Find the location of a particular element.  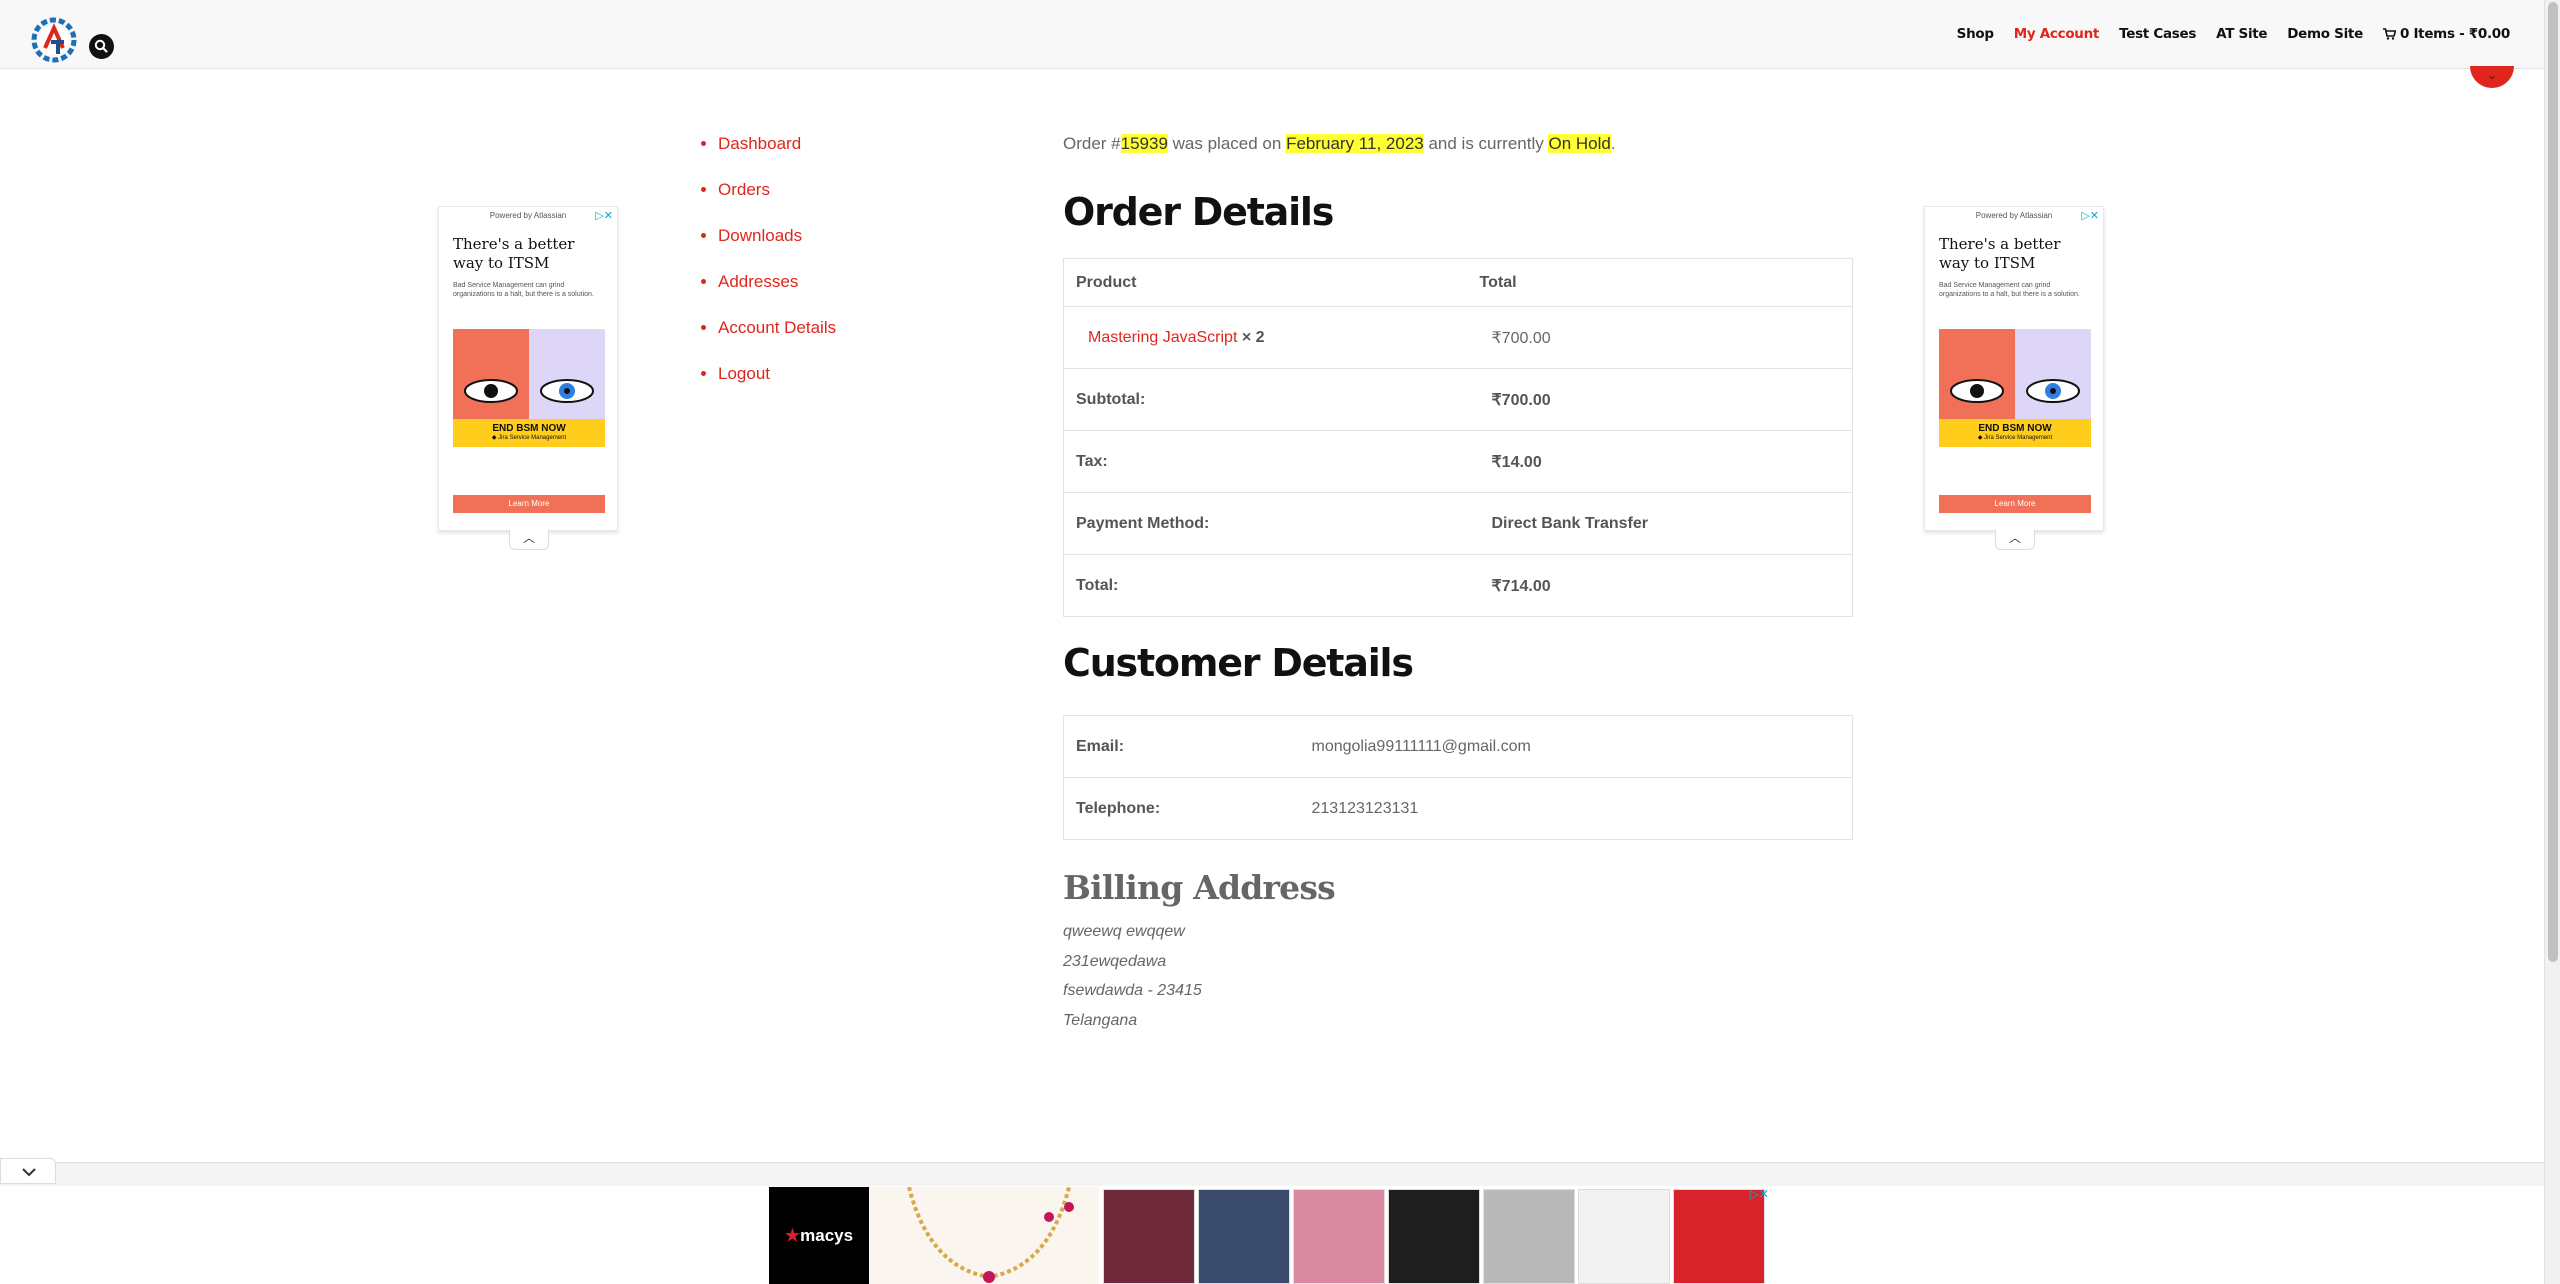

nav-test-cases: Test Cases is located at coordinates (2157, 34).